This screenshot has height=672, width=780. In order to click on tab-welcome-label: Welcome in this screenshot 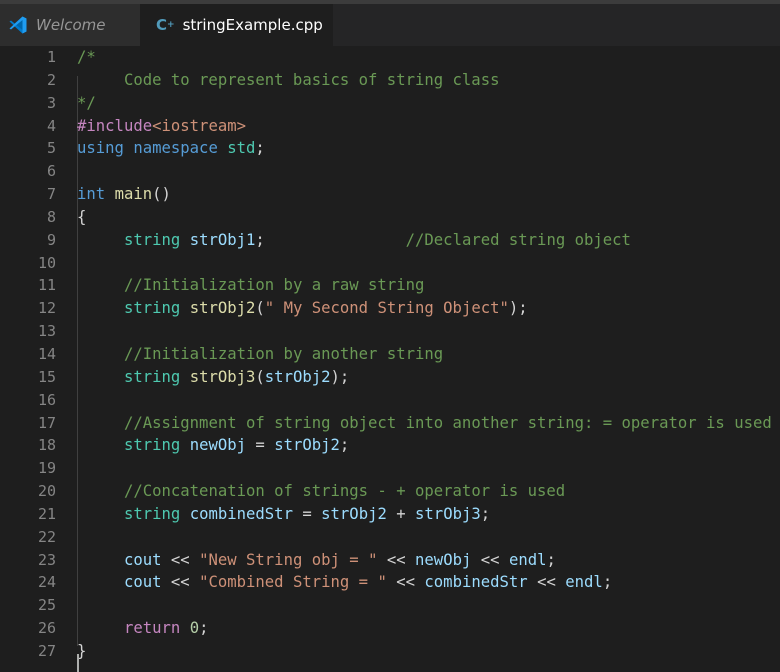, I will do `click(71, 25)`.